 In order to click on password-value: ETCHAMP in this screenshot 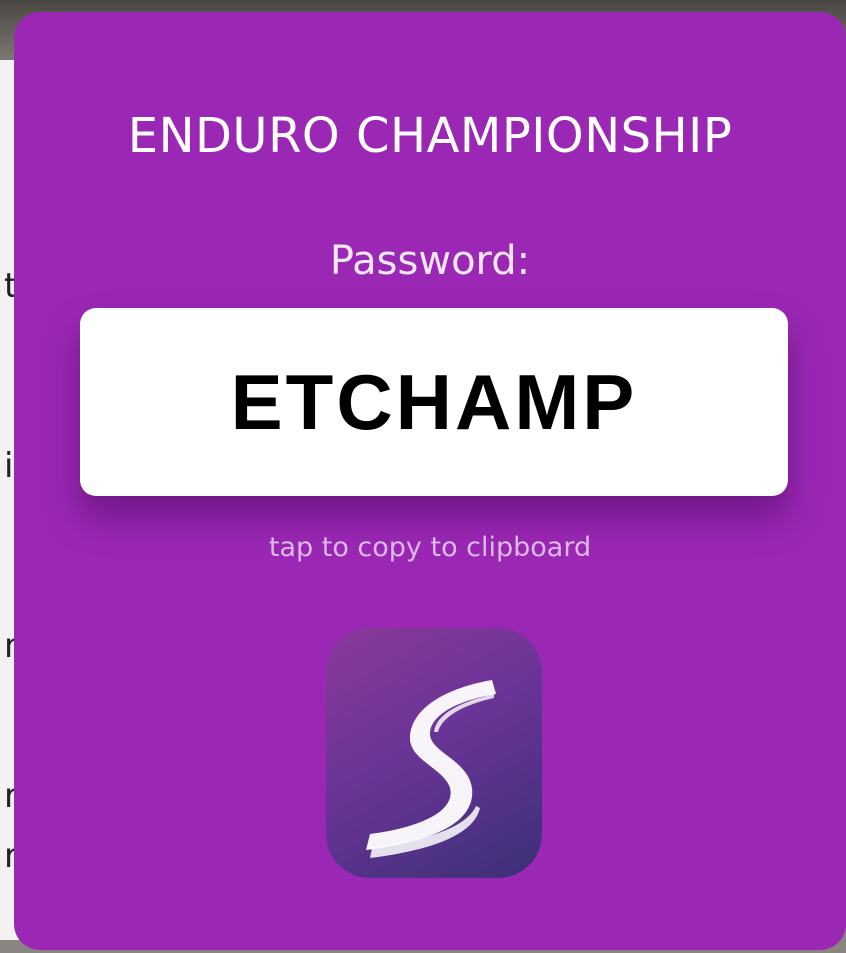, I will do `click(434, 401)`.